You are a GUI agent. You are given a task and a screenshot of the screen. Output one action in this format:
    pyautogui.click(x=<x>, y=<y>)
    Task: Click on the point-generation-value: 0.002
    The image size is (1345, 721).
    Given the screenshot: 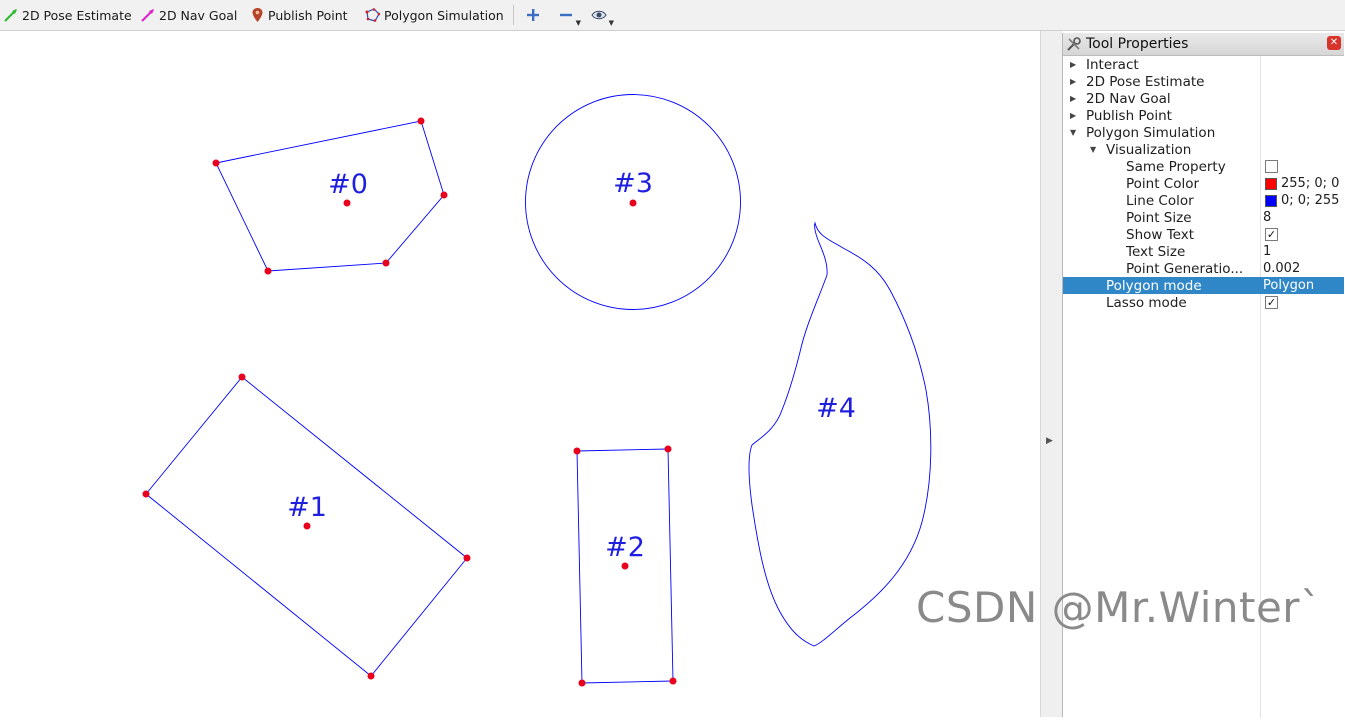 What is the action you would take?
    pyautogui.click(x=1281, y=268)
    